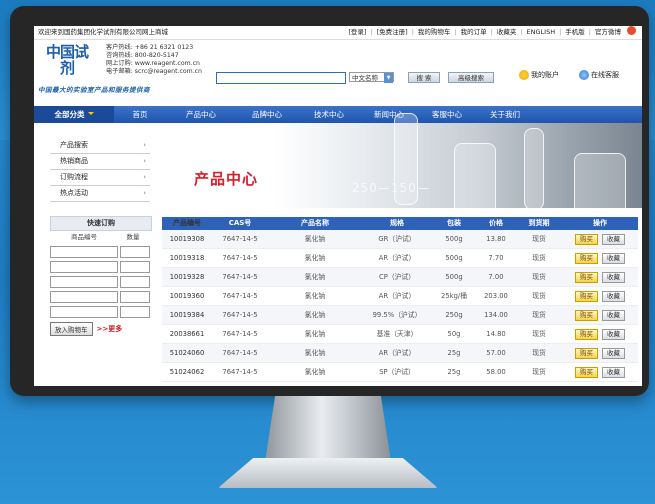 This screenshot has height=504, width=655. What do you see at coordinates (507, 32) in the screenshot?
I see `favorites-link: 收藏夹` at bounding box center [507, 32].